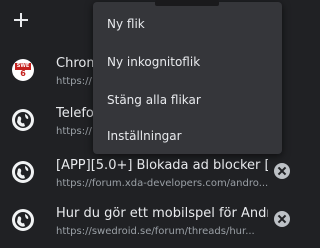 The width and height of the screenshot is (320, 248). Describe the element at coordinates (187, 24) in the screenshot. I see `menu-item-new-tab: Ny flik` at that location.